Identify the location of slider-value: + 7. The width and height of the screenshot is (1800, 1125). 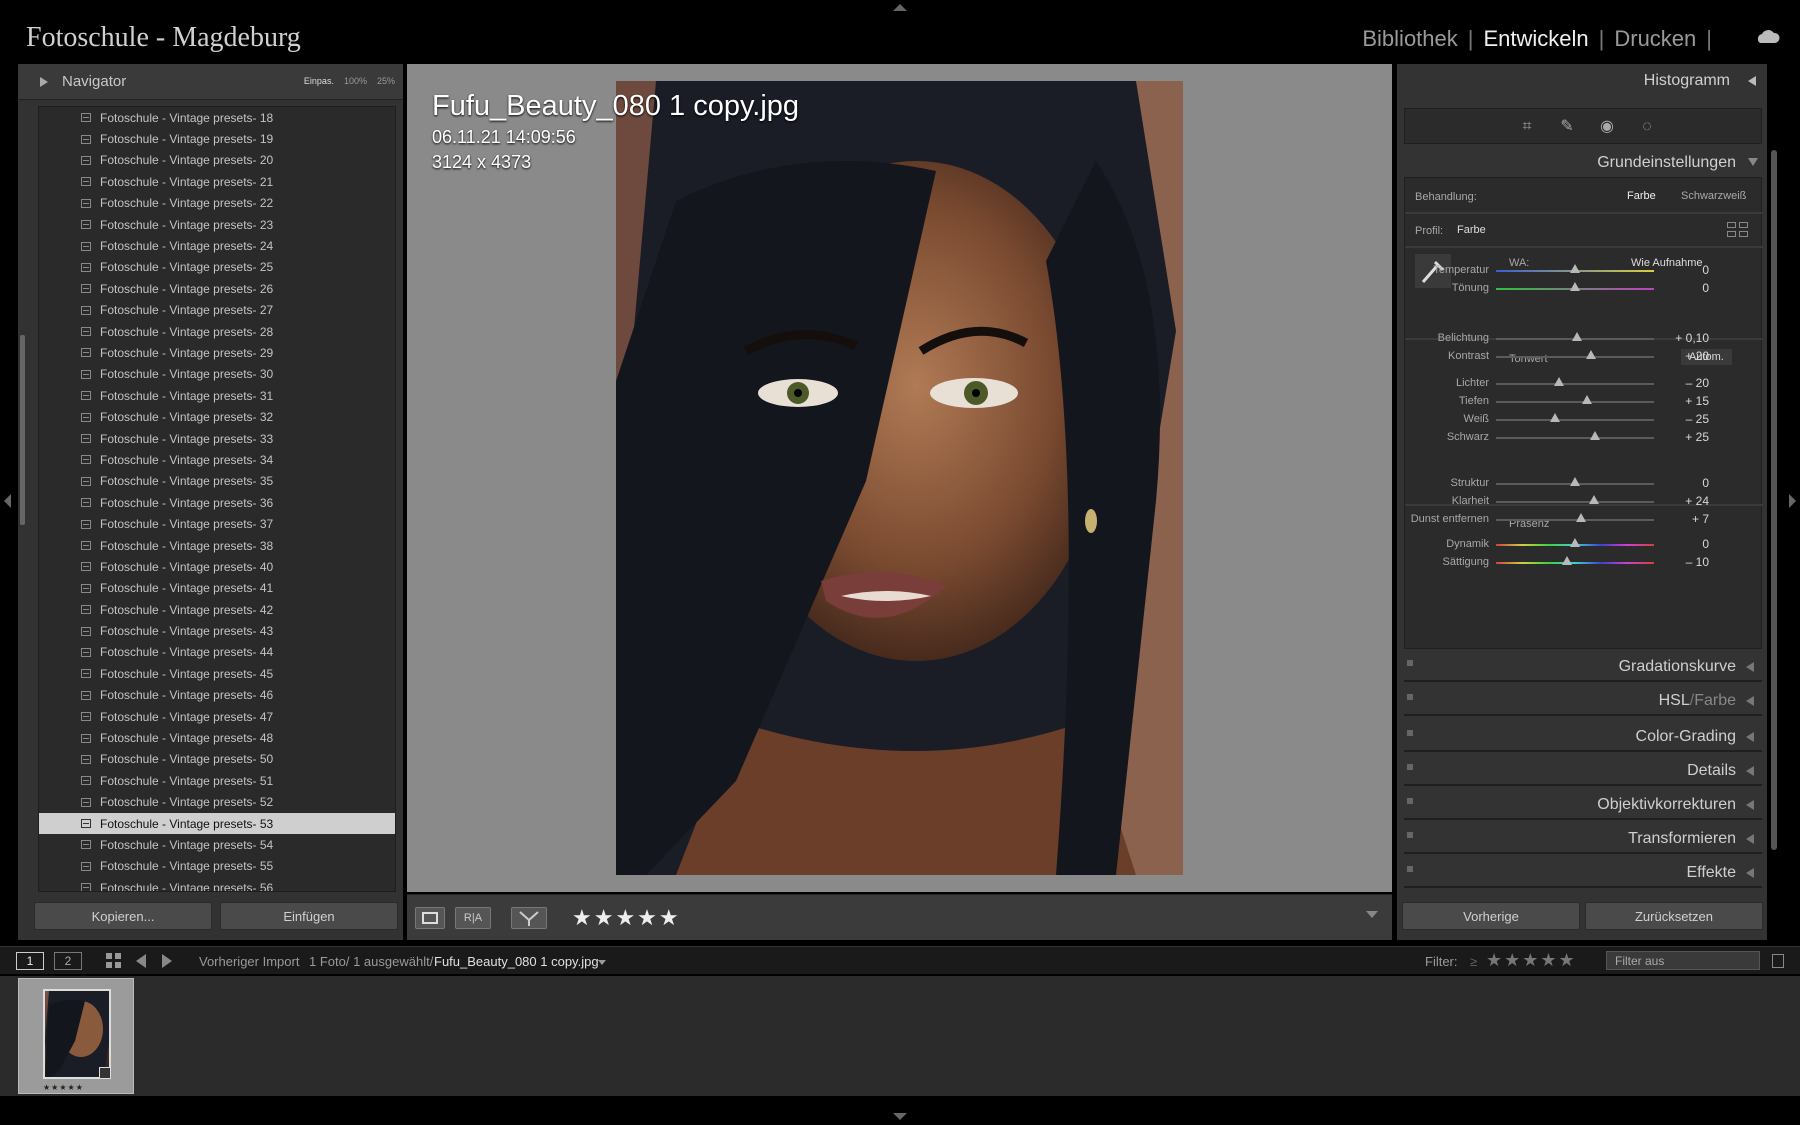
(1685, 519).